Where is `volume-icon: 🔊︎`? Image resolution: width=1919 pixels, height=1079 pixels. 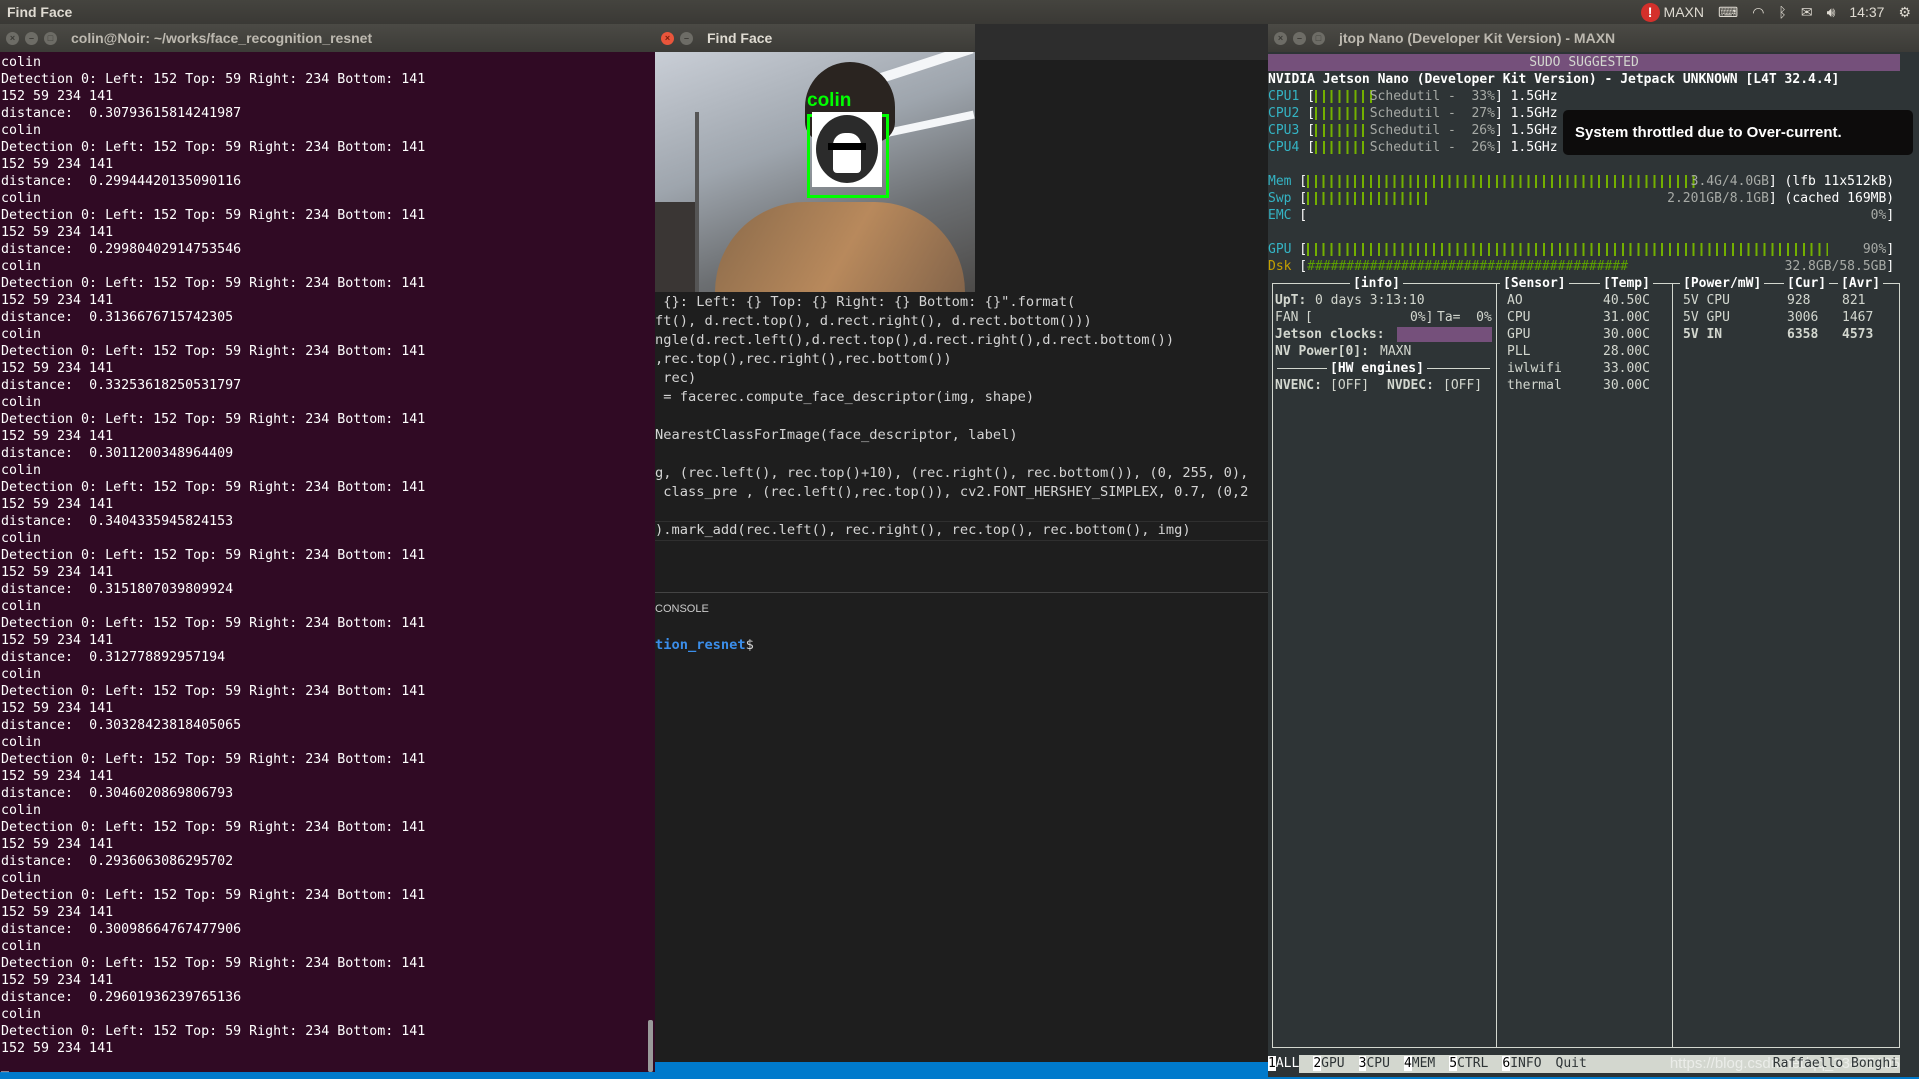 volume-icon: 🔊︎ is located at coordinates (1831, 12).